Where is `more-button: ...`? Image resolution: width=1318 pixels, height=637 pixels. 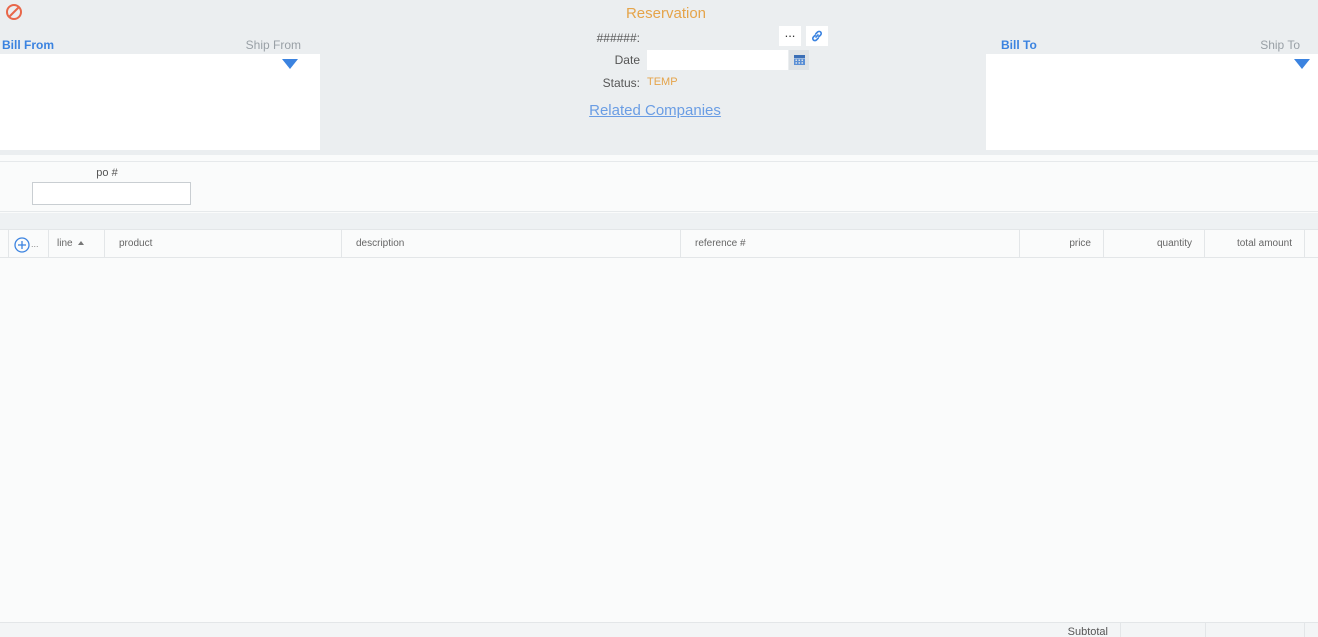 more-button: ... is located at coordinates (790, 36).